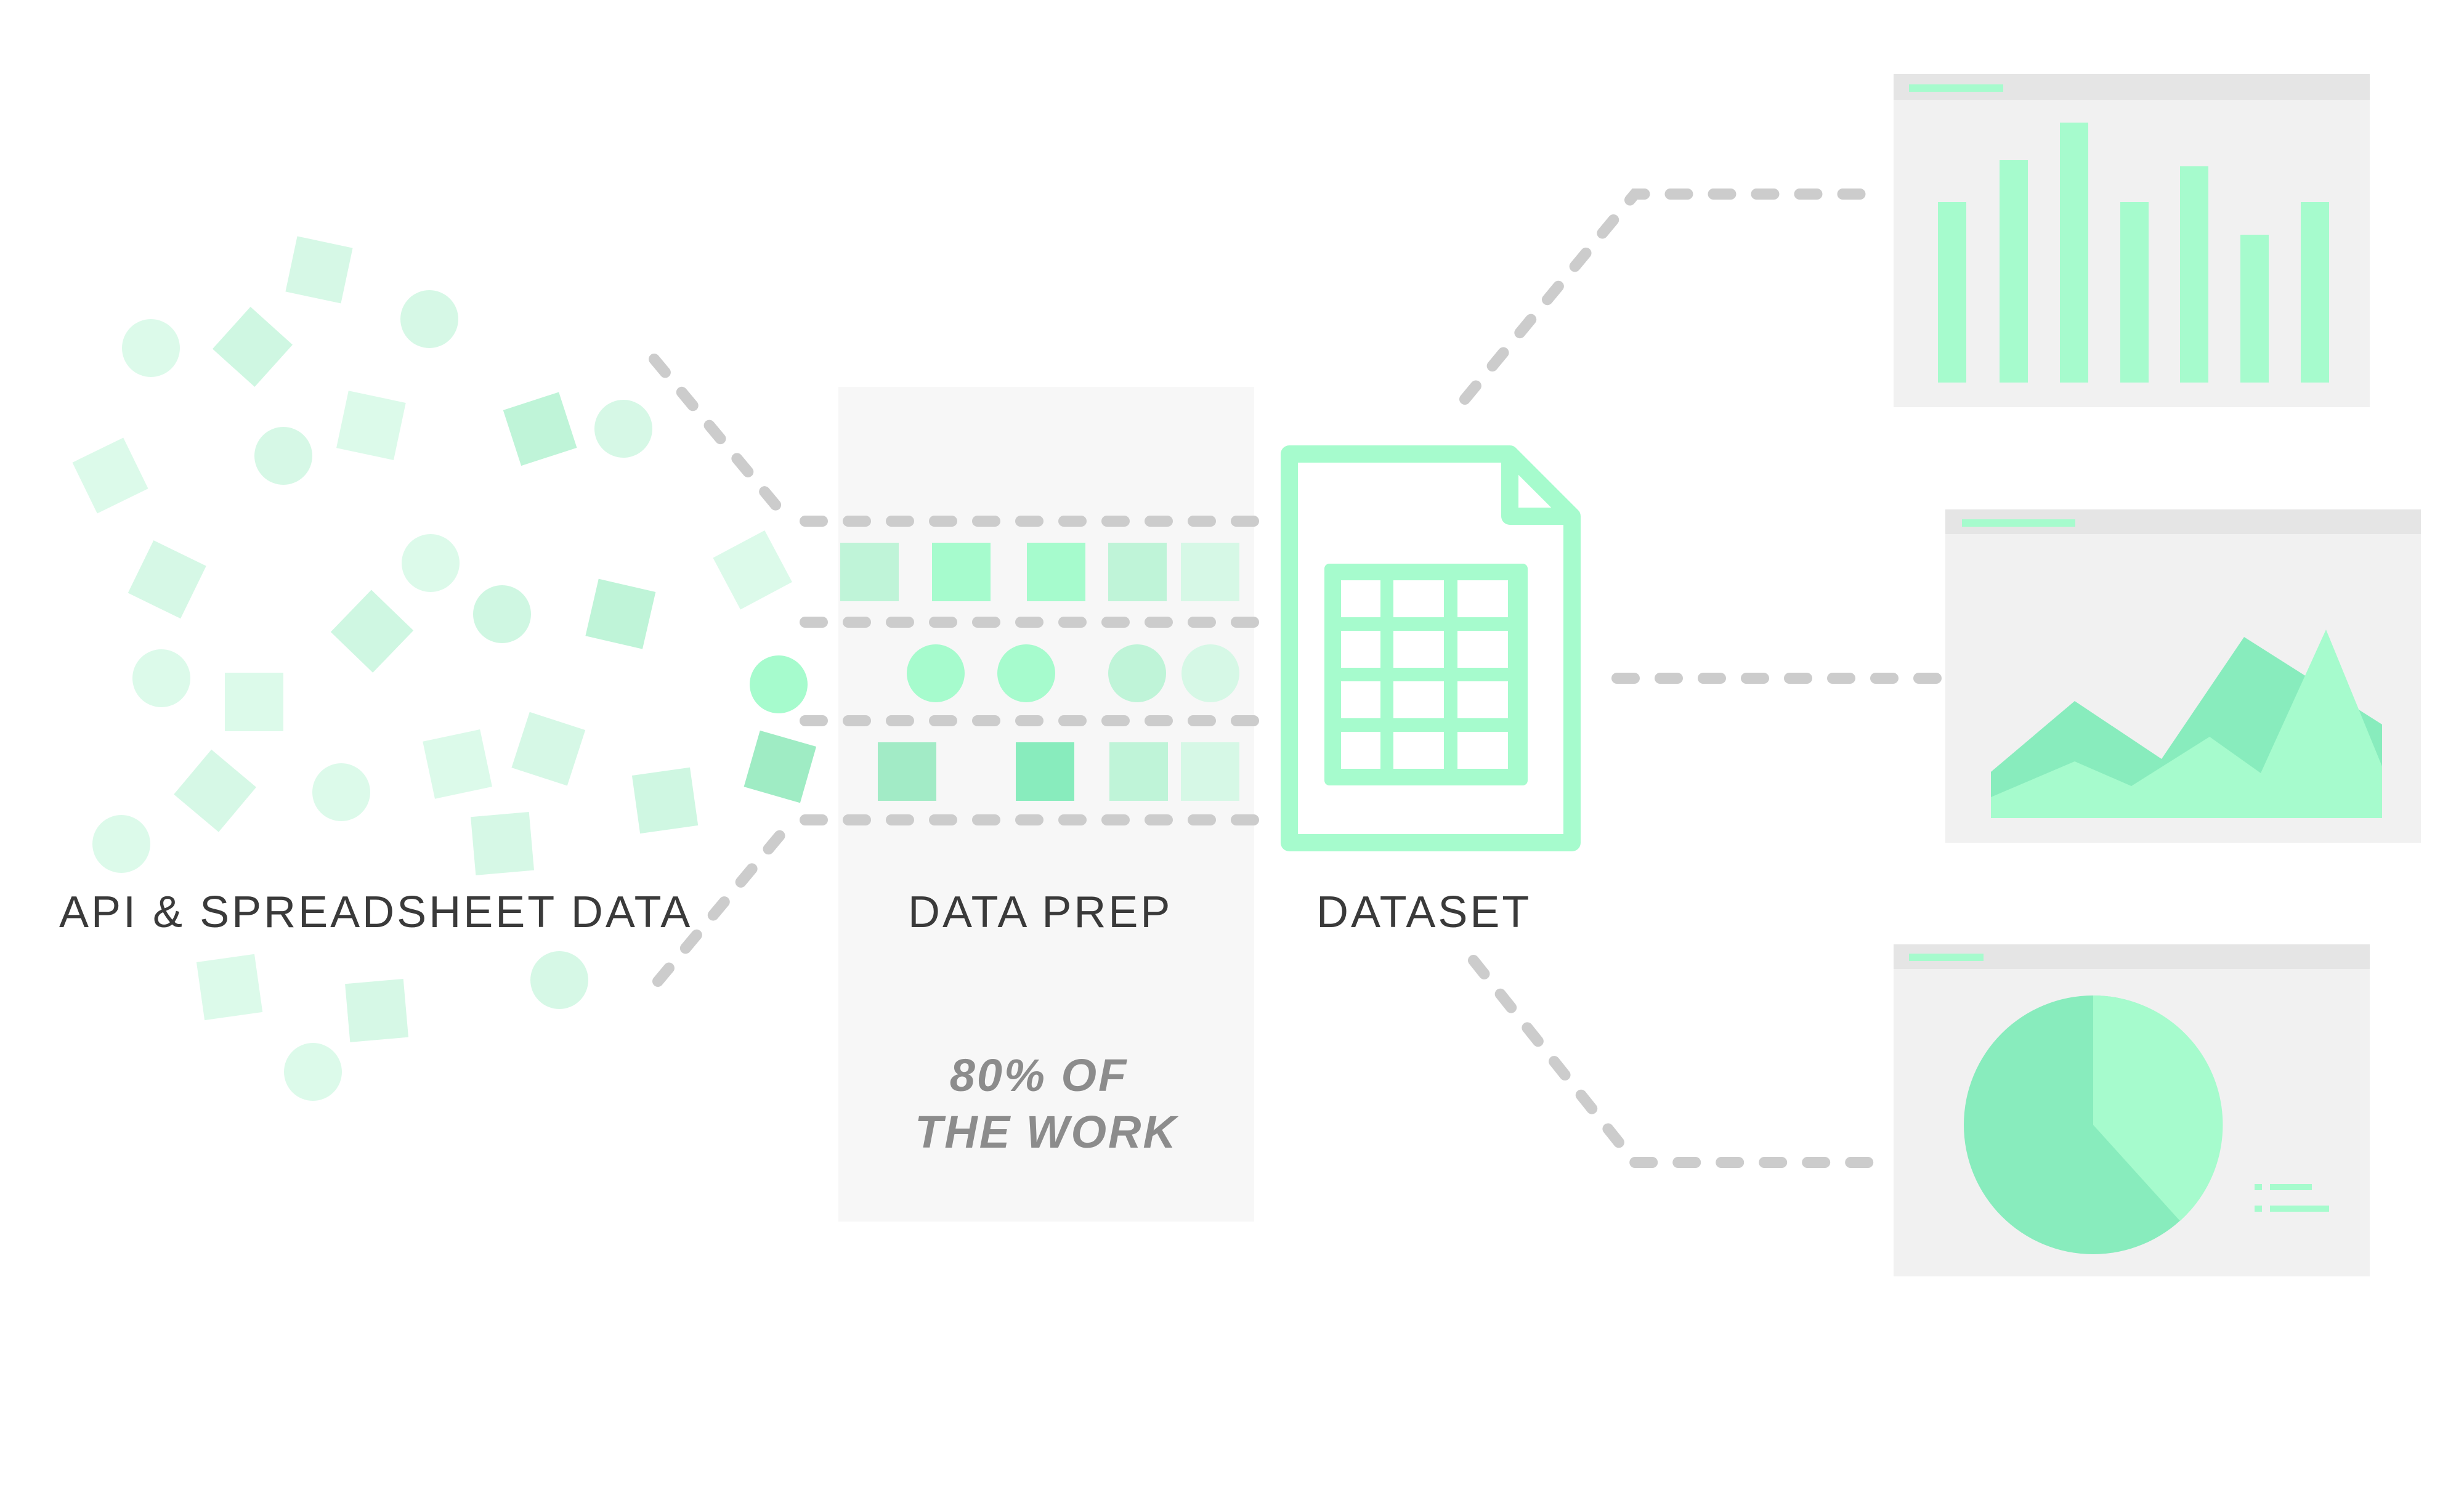 The width and height of the screenshot is (2464, 1492). What do you see at coordinates (779, 684) in the screenshot?
I see `incoming-circle` at bounding box center [779, 684].